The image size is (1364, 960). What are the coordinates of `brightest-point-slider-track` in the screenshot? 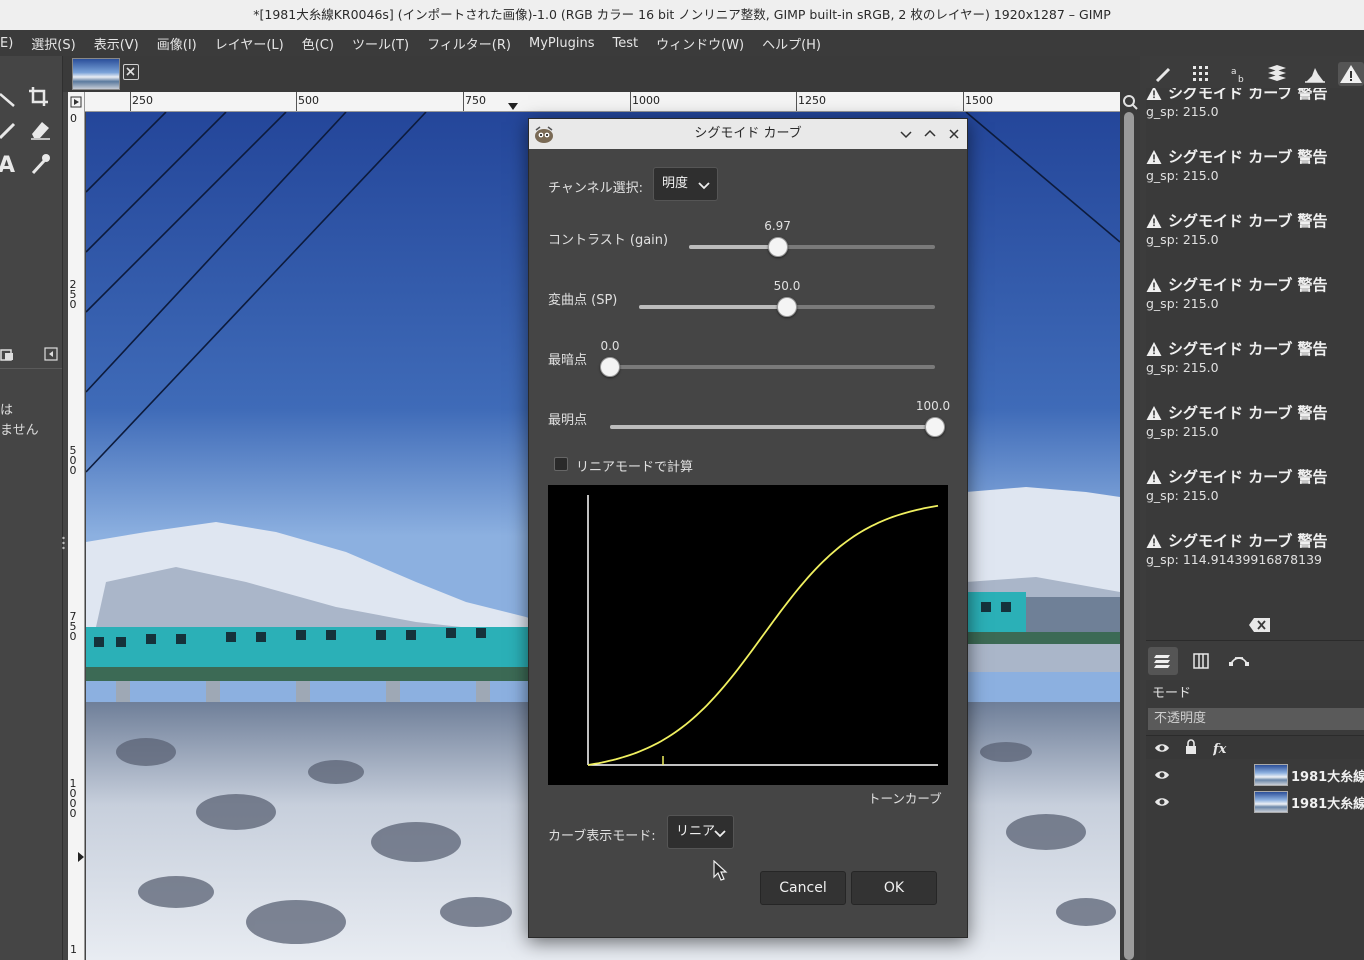 It's located at (772, 427).